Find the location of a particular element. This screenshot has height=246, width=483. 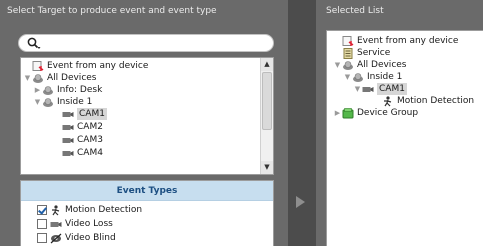

divider-band is located at coordinates (302, 123).